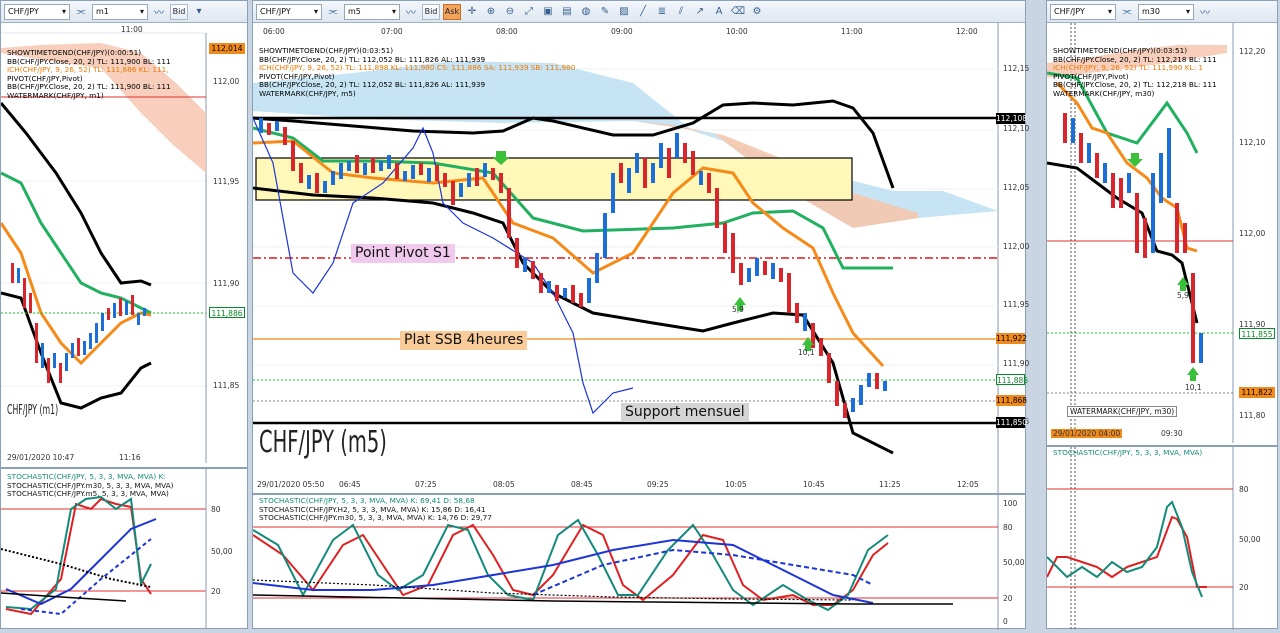 The width and height of the screenshot is (1280, 633). I want to click on middle-symbol-select: CHF/JPY ▾, so click(289, 11).